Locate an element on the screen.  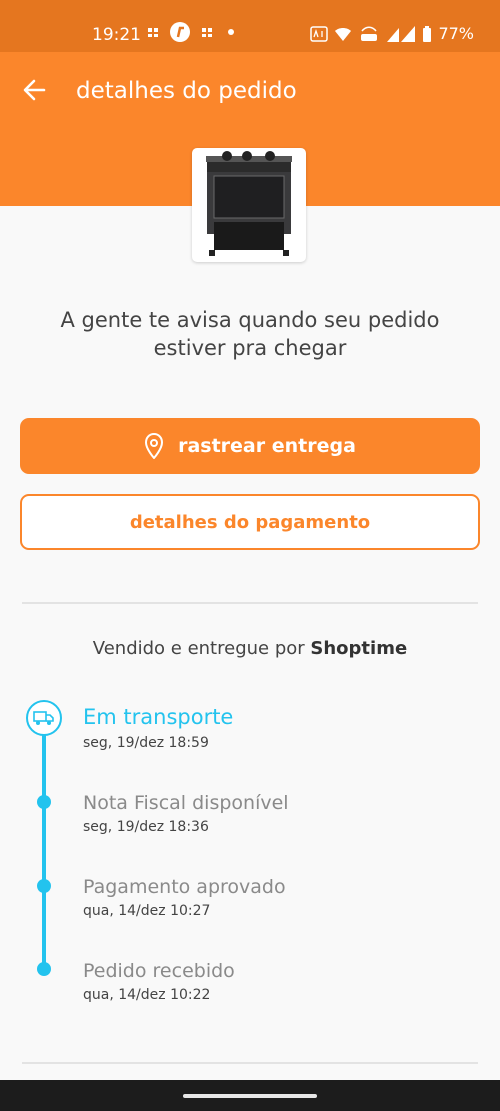
home-gesture-handle is located at coordinates (250, 1096).